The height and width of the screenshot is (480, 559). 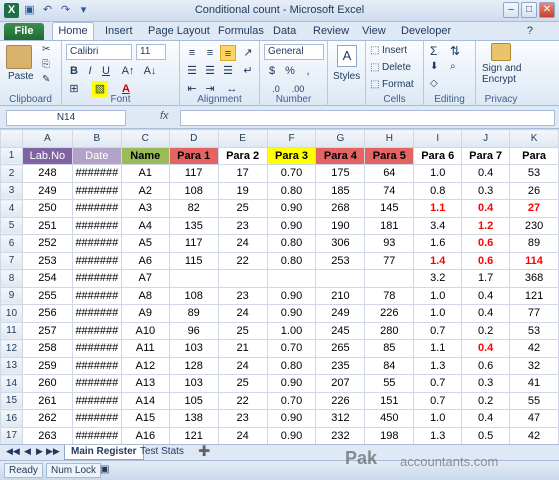 I want to click on formula-input, so click(x=367, y=118).